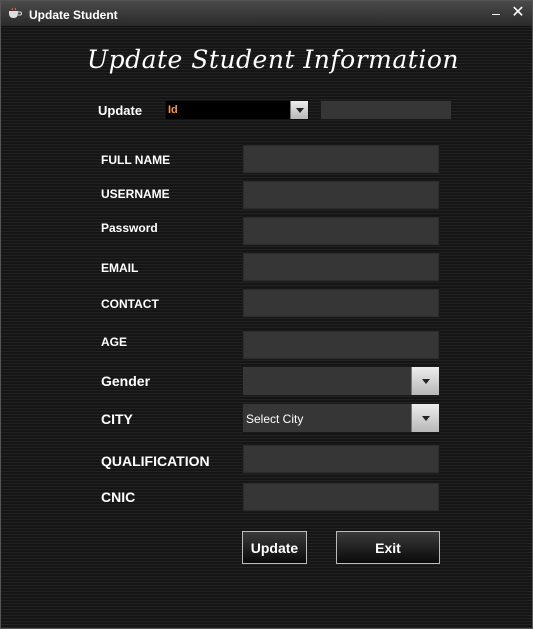 The width and height of the screenshot is (533, 629). Describe the element at coordinates (130, 304) in the screenshot. I see `contact-label: CONTACT` at that location.